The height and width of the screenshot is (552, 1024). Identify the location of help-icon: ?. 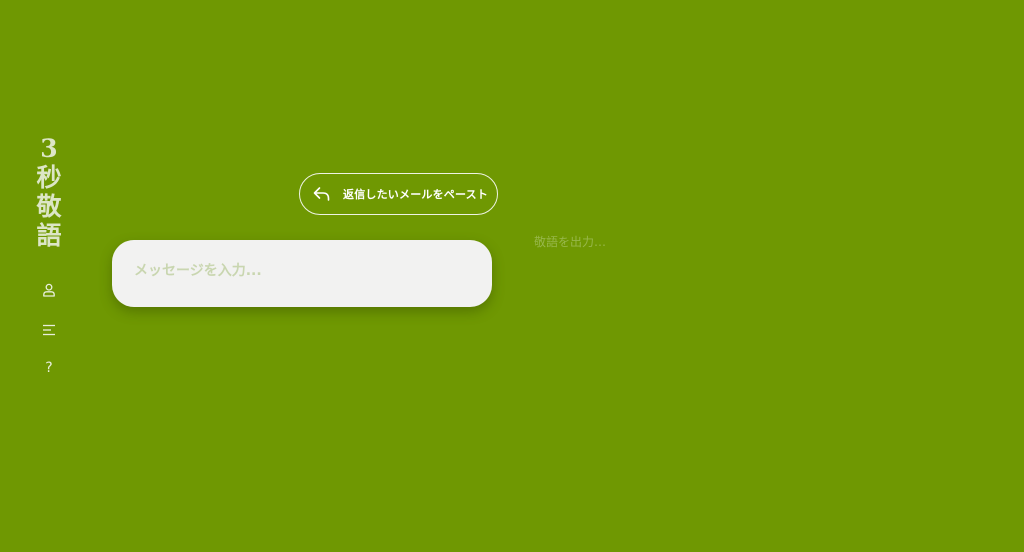
(49, 368).